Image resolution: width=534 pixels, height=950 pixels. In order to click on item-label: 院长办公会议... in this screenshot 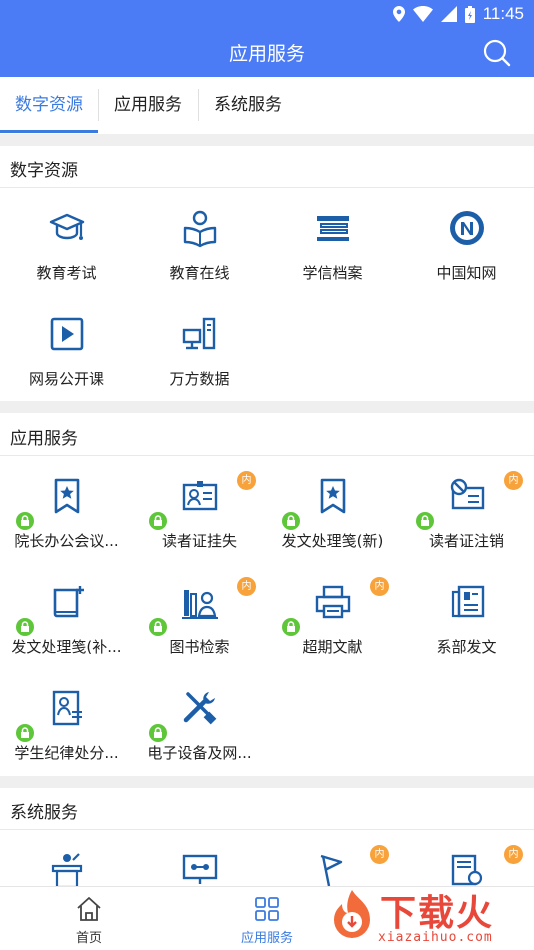, I will do `click(66, 541)`.